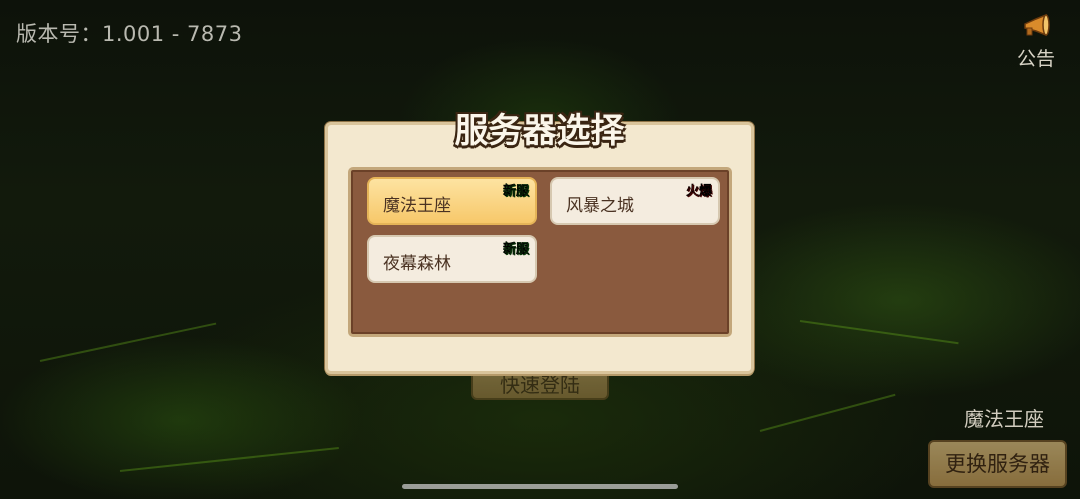 This screenshot has height=499, width=1080. Describe the element at coordinates (129, 34) in the screenshot. I see `version-label: 版本号：1.001 - 7873` at that location.